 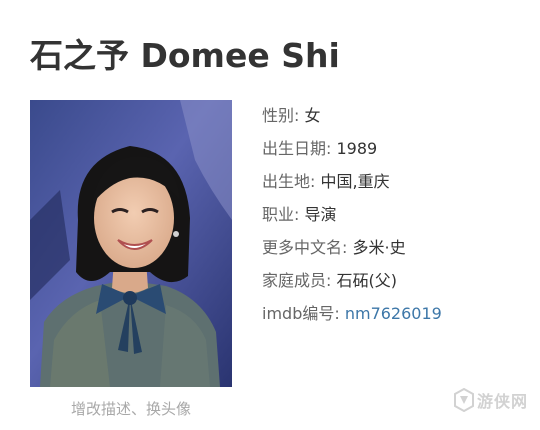 What do you see at coordinates (393, 313) in the screenshot?
I see `imdb-link: nm7626019` at bounding box center [393, 313].